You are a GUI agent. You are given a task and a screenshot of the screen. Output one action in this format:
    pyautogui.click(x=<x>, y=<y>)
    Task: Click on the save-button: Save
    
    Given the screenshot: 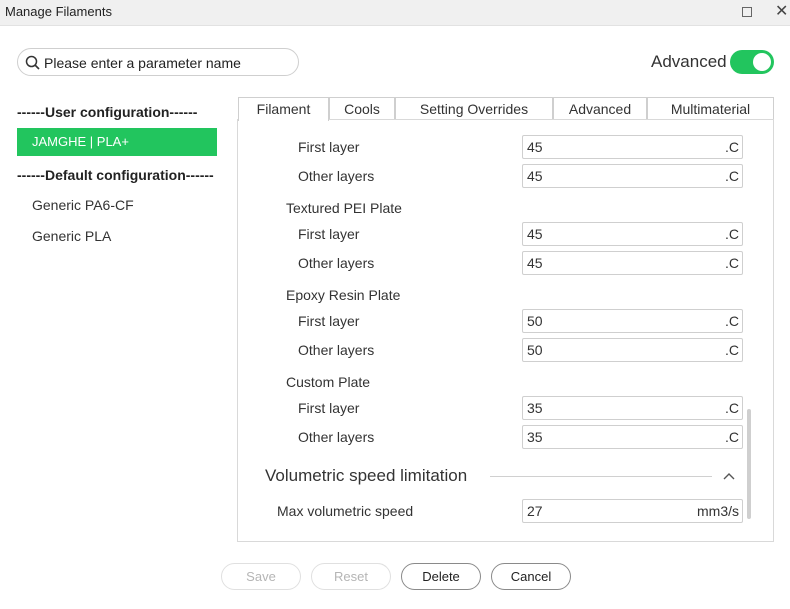 What is the action you would take?
    pyautogui.click(x=261, y=576)
    